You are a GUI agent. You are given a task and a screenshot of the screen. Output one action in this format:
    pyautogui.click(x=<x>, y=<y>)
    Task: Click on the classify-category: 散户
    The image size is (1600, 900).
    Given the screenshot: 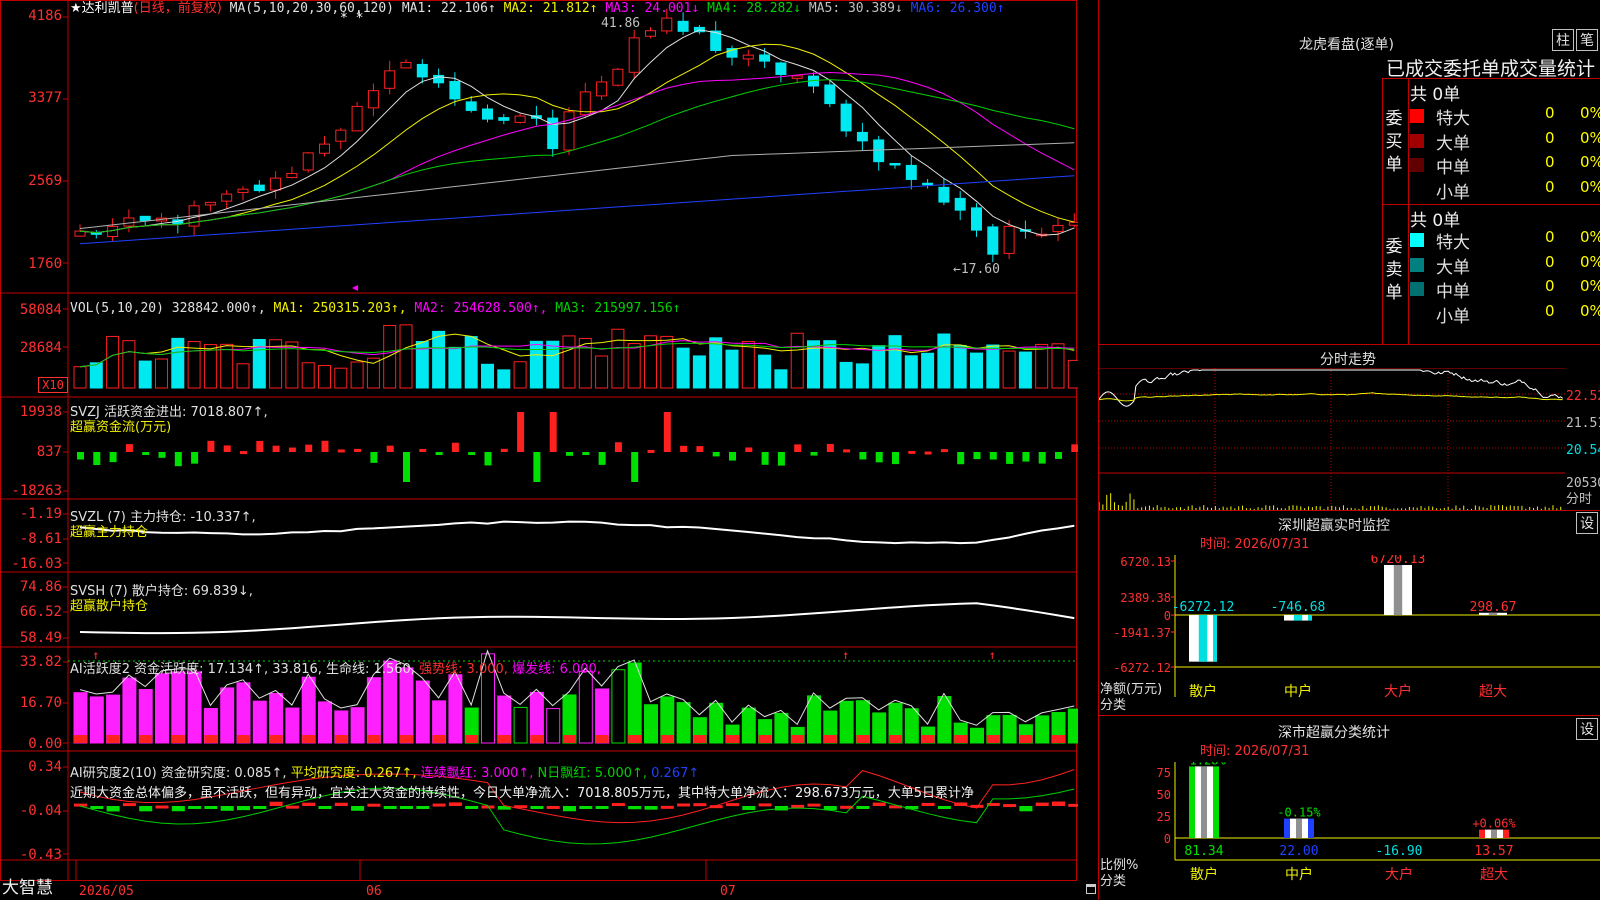 What is the action you would take?
    pyautogui.click(x=1204, y=874)
    